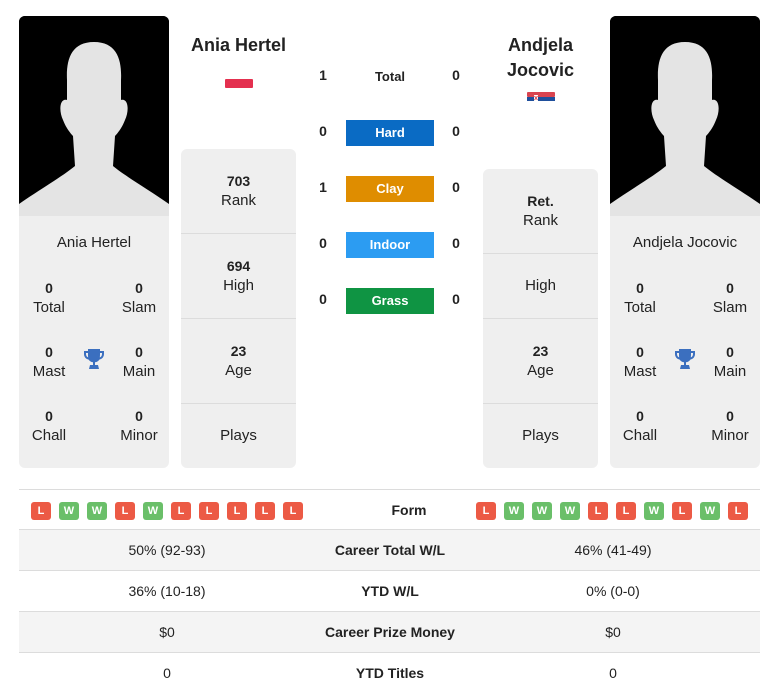 This screenshot has width=779, height=699. What do you see at coordinates (323, 131) in the screenshot?
I see `h2h-hard-p1: 0` at bounding box center [323, 131].